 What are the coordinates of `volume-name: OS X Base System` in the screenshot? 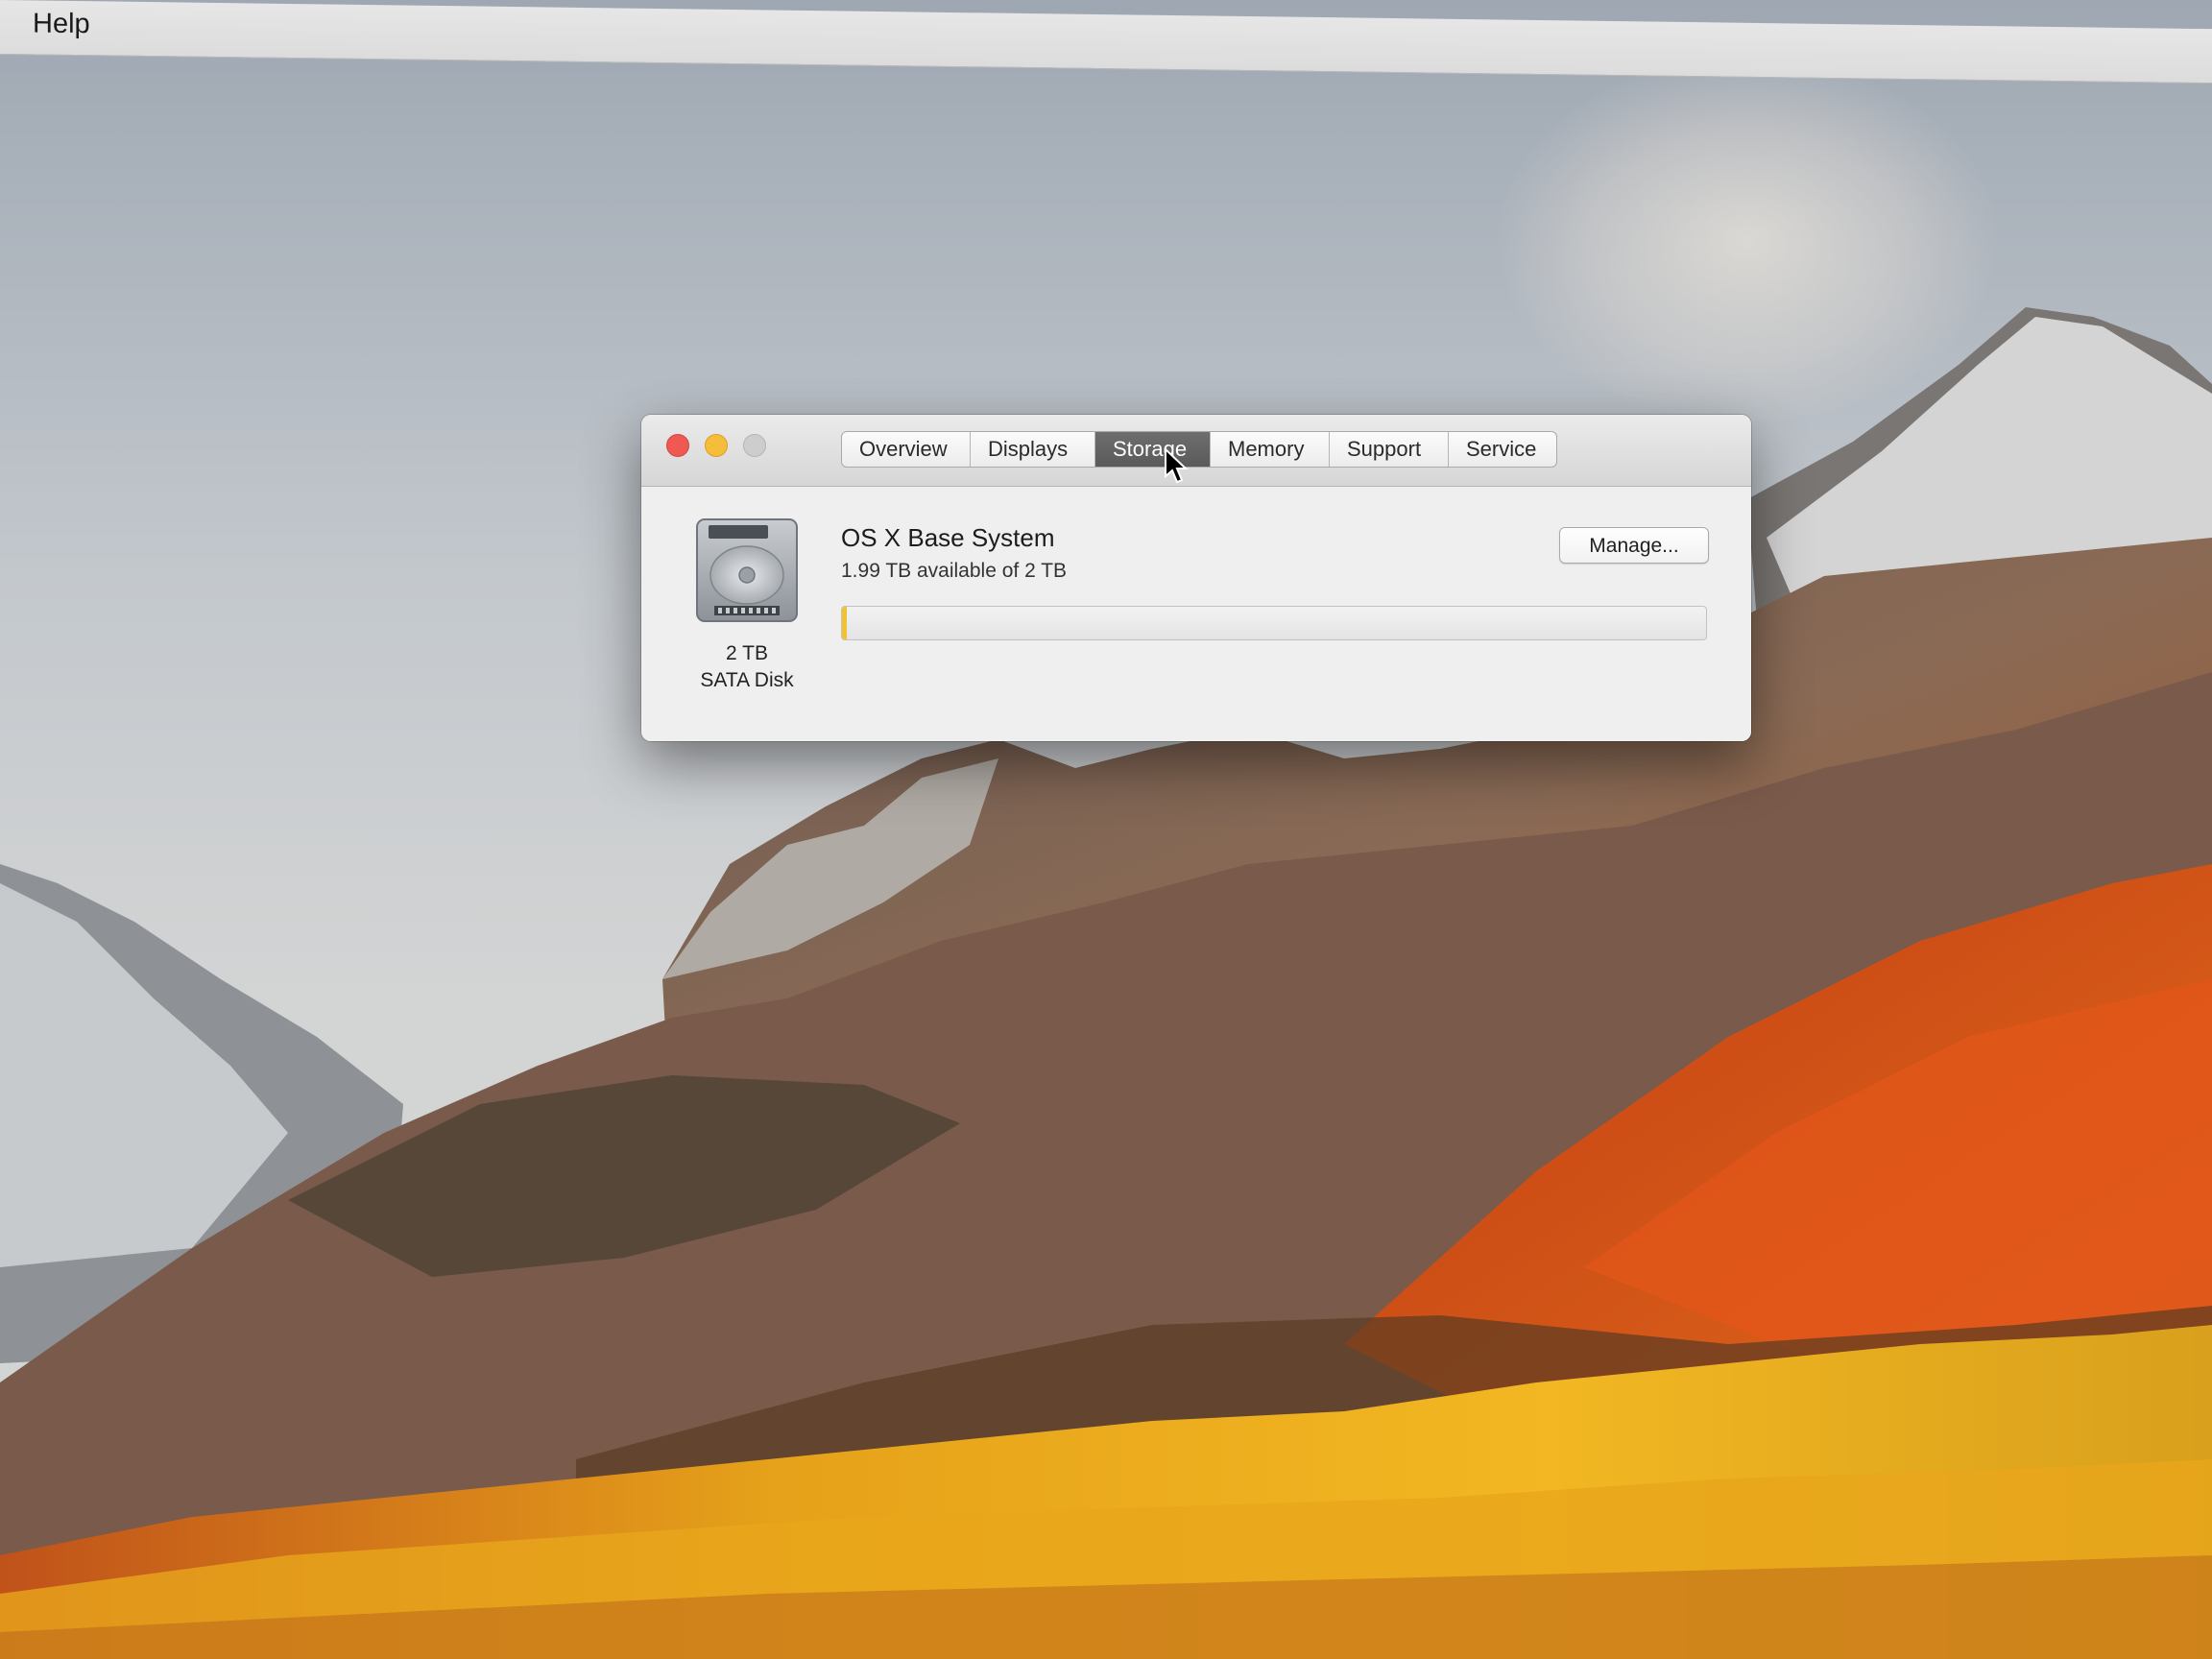 It's located at (948, 537).